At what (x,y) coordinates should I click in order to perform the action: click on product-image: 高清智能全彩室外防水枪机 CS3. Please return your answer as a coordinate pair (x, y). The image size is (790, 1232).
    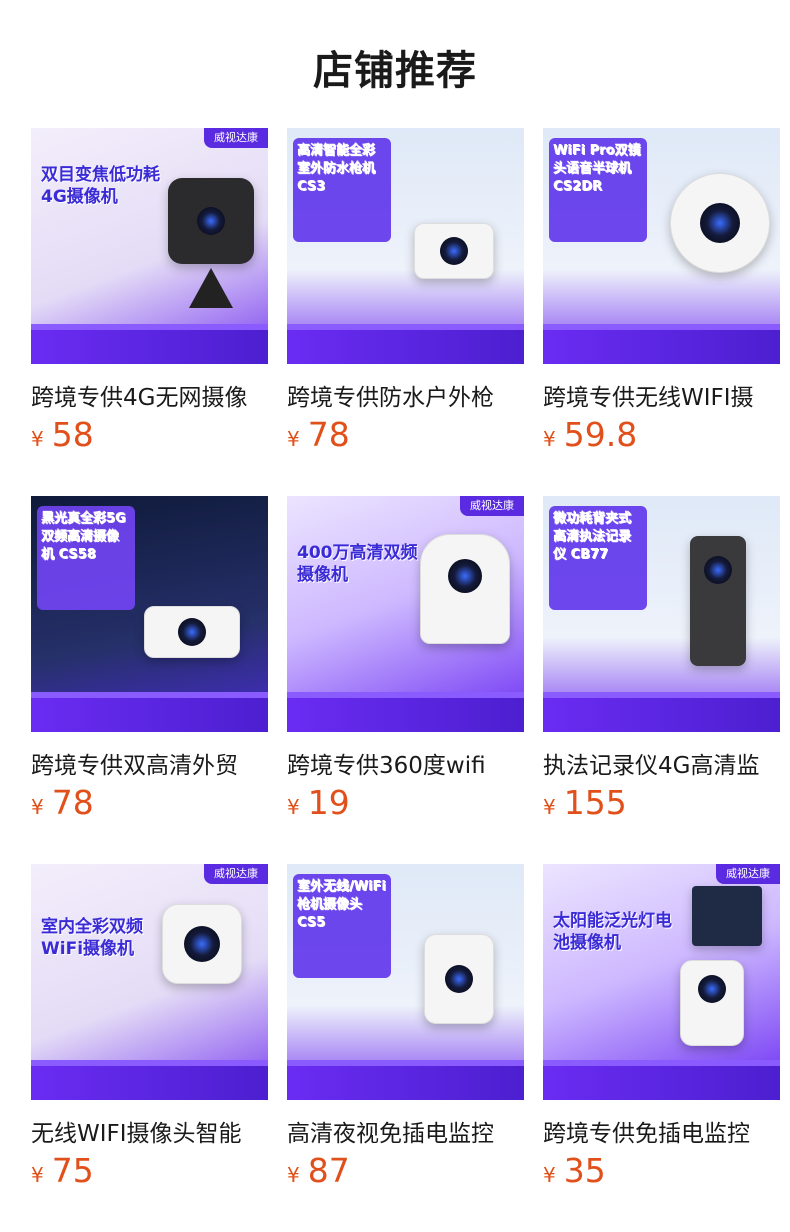
    Looking at the image, I should click on (405, 246).